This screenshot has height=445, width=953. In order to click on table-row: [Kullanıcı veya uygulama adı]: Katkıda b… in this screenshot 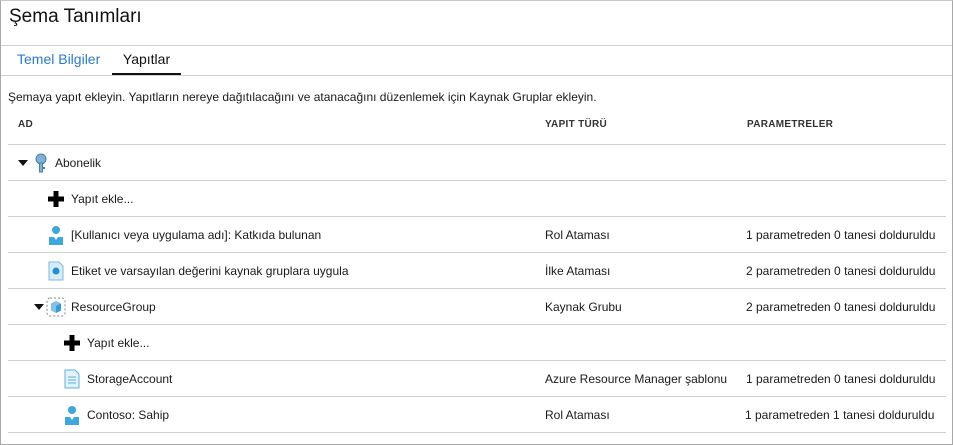, I will do `click(477, 234)`.